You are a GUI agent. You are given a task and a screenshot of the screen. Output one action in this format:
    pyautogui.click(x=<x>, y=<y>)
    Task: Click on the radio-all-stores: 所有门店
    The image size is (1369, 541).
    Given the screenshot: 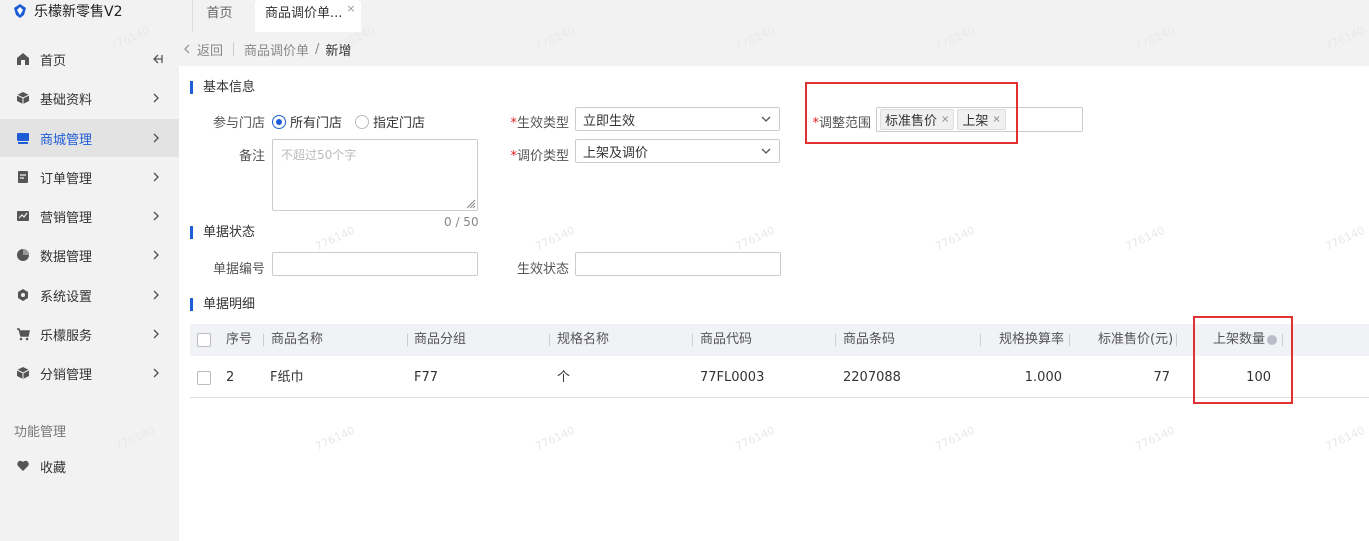 What is the action you would take?
    pyautogui.click(x=307, y=121)
    